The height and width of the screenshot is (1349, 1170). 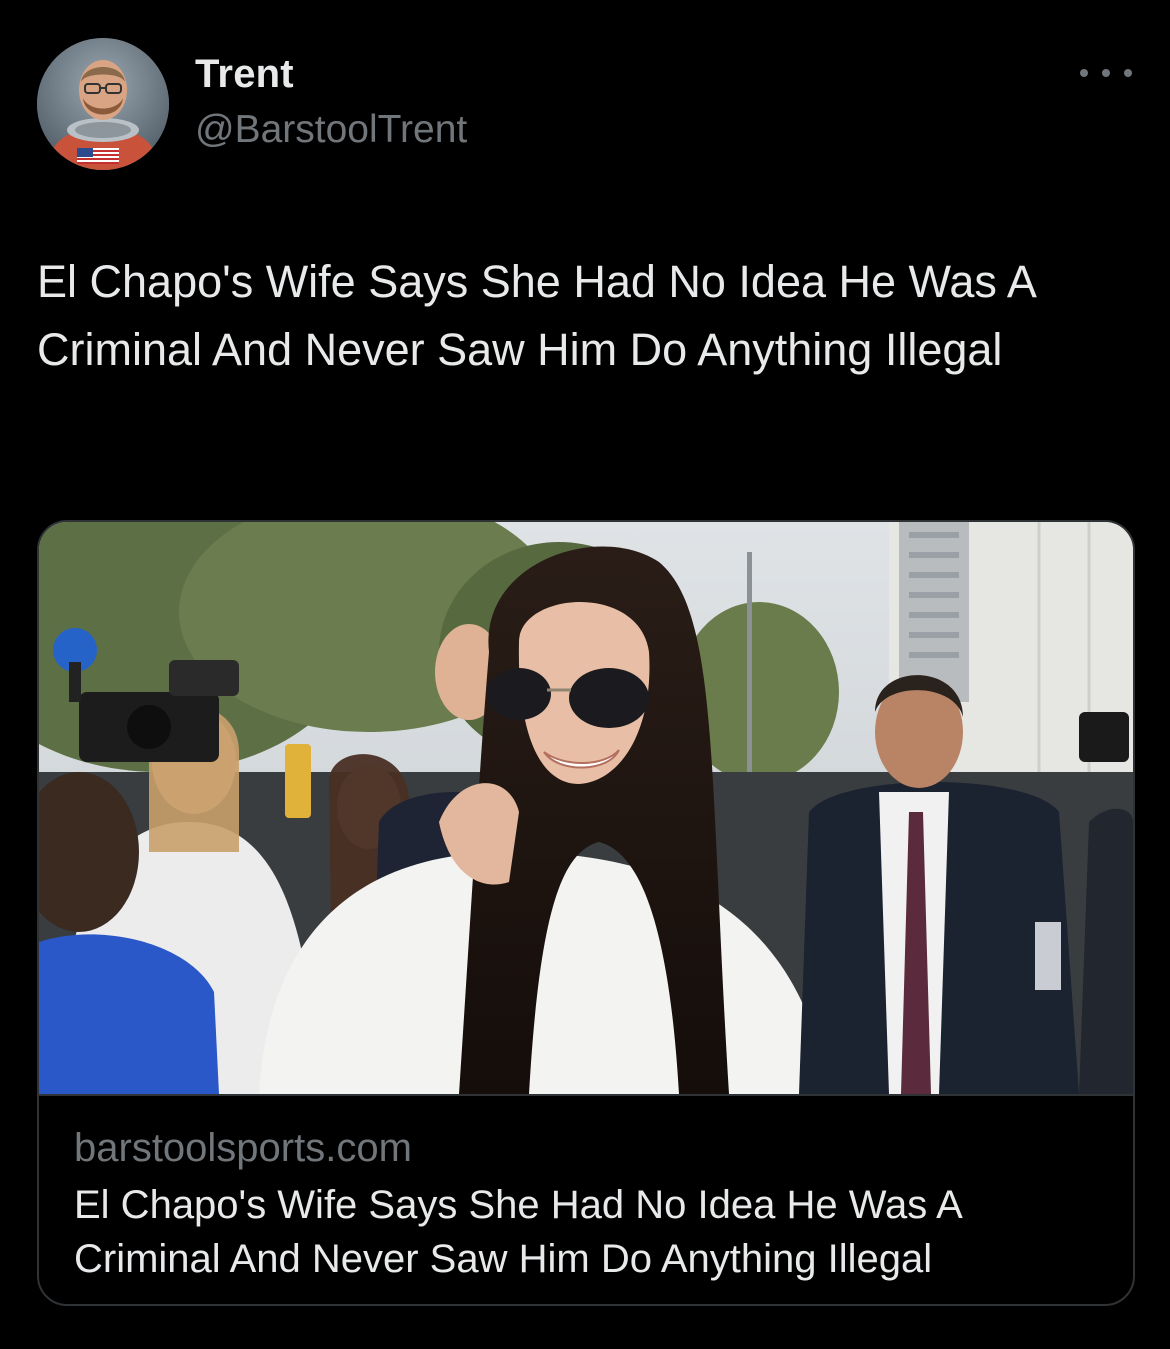 What do you see at coordinates (244, 74) in the screenshot?
I see `author-display-name: Trent` at bounding box center [244, 74].